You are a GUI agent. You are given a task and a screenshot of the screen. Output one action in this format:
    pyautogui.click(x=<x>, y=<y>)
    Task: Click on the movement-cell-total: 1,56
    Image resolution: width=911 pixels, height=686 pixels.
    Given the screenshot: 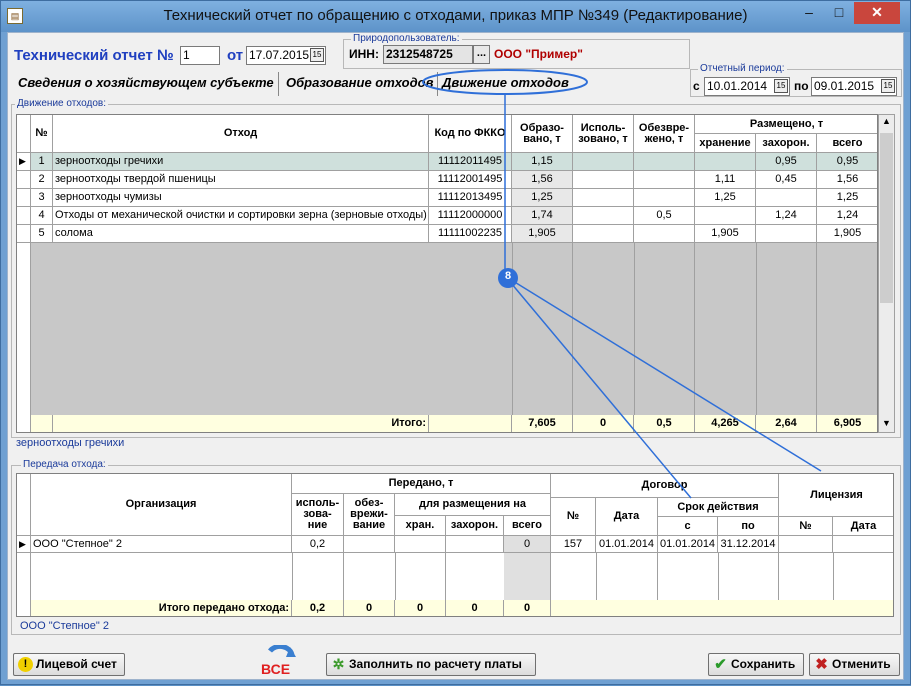 What is the action you would take?
    pyautogui.click(x=847, y=180)
    